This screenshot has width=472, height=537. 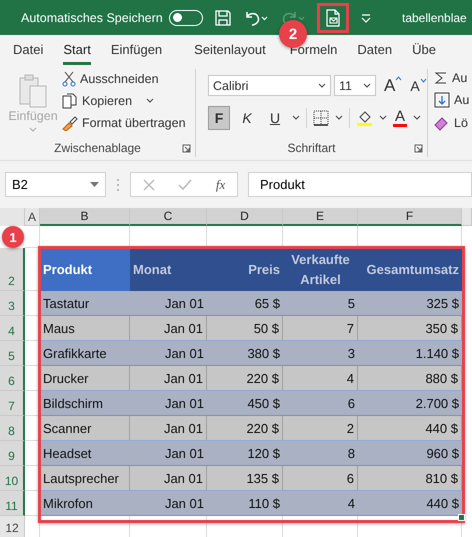 What do you see at coordinates (410, 217) in the screenshot?
I see `column-header: F` at bounding box center [410, 217].